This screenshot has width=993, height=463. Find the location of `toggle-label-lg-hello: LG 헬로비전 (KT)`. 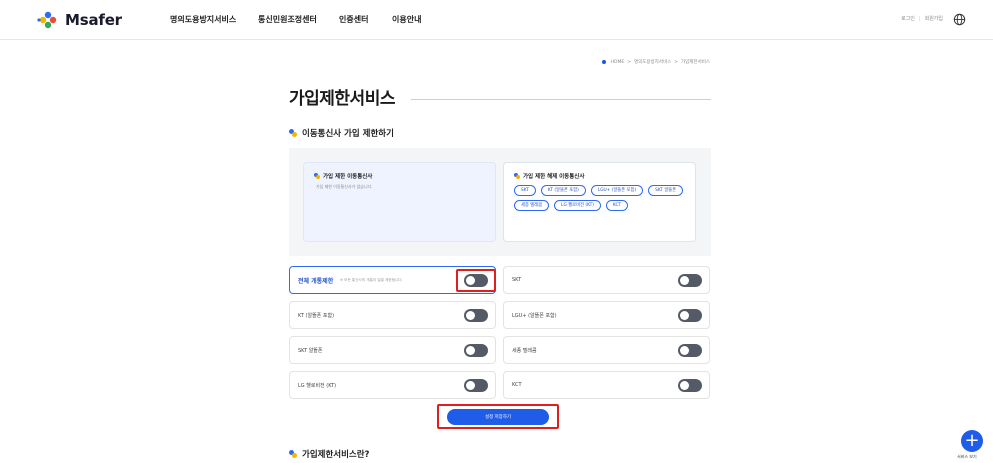

toggle-label-lg-hello: LG 헬로비전 (KT) is located at coordinates (317, 386).